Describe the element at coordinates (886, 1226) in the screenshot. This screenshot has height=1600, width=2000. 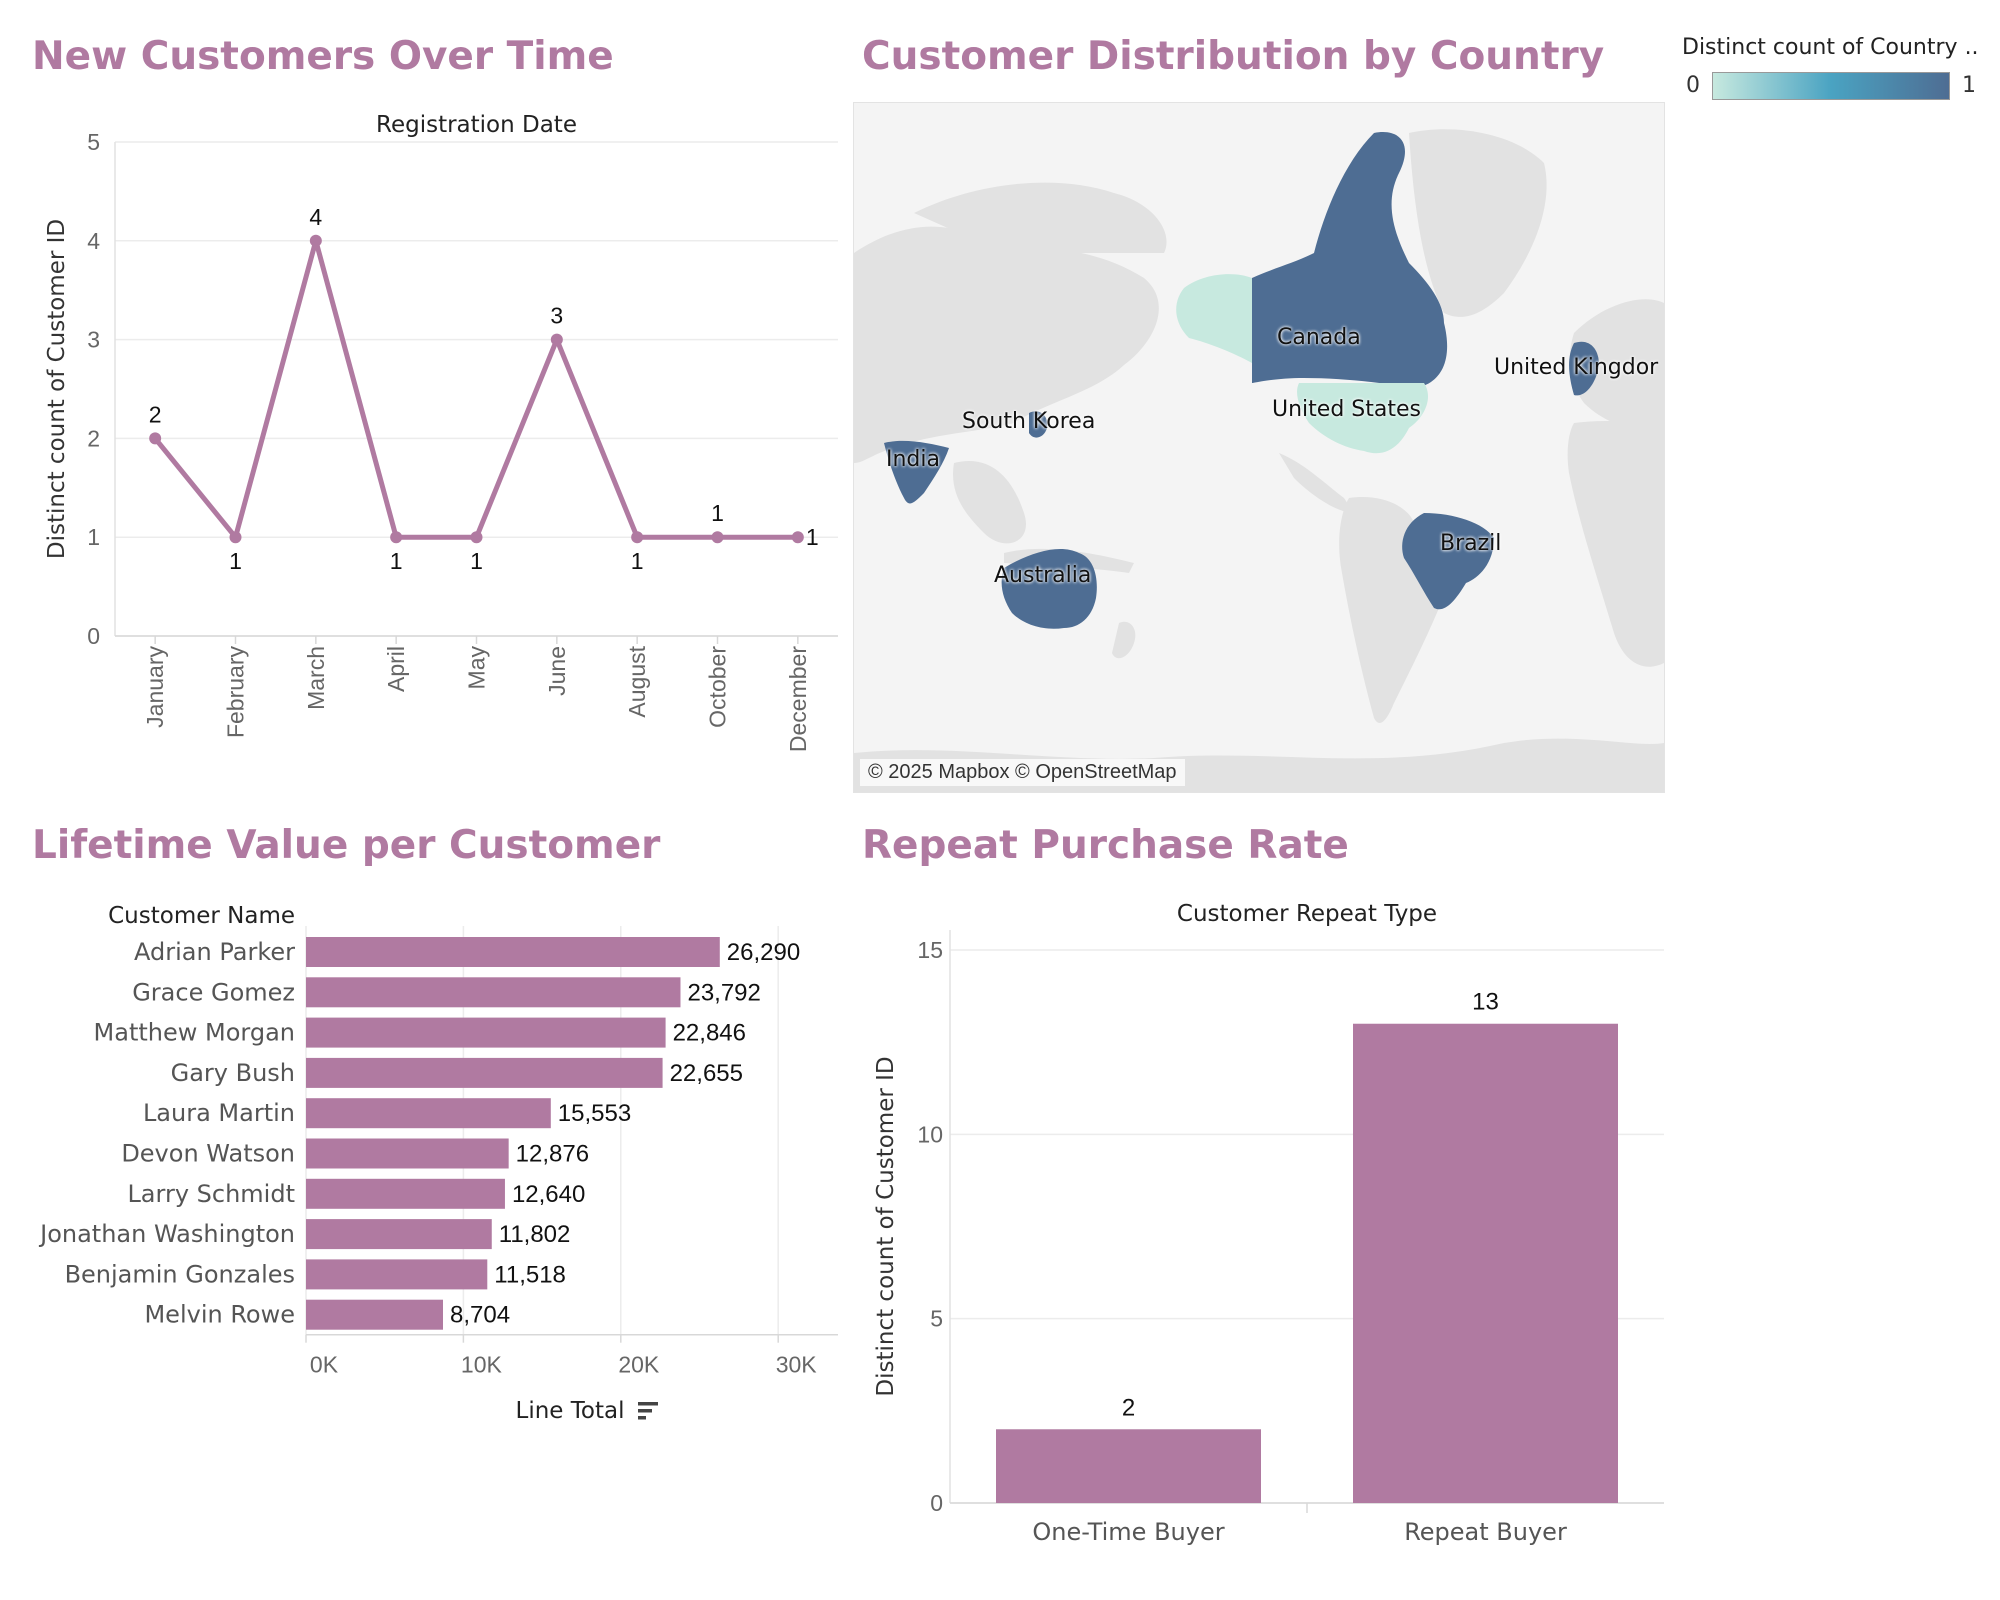
I see `vbar-y-axis-title: Distinct count of Customer ID` at that location.